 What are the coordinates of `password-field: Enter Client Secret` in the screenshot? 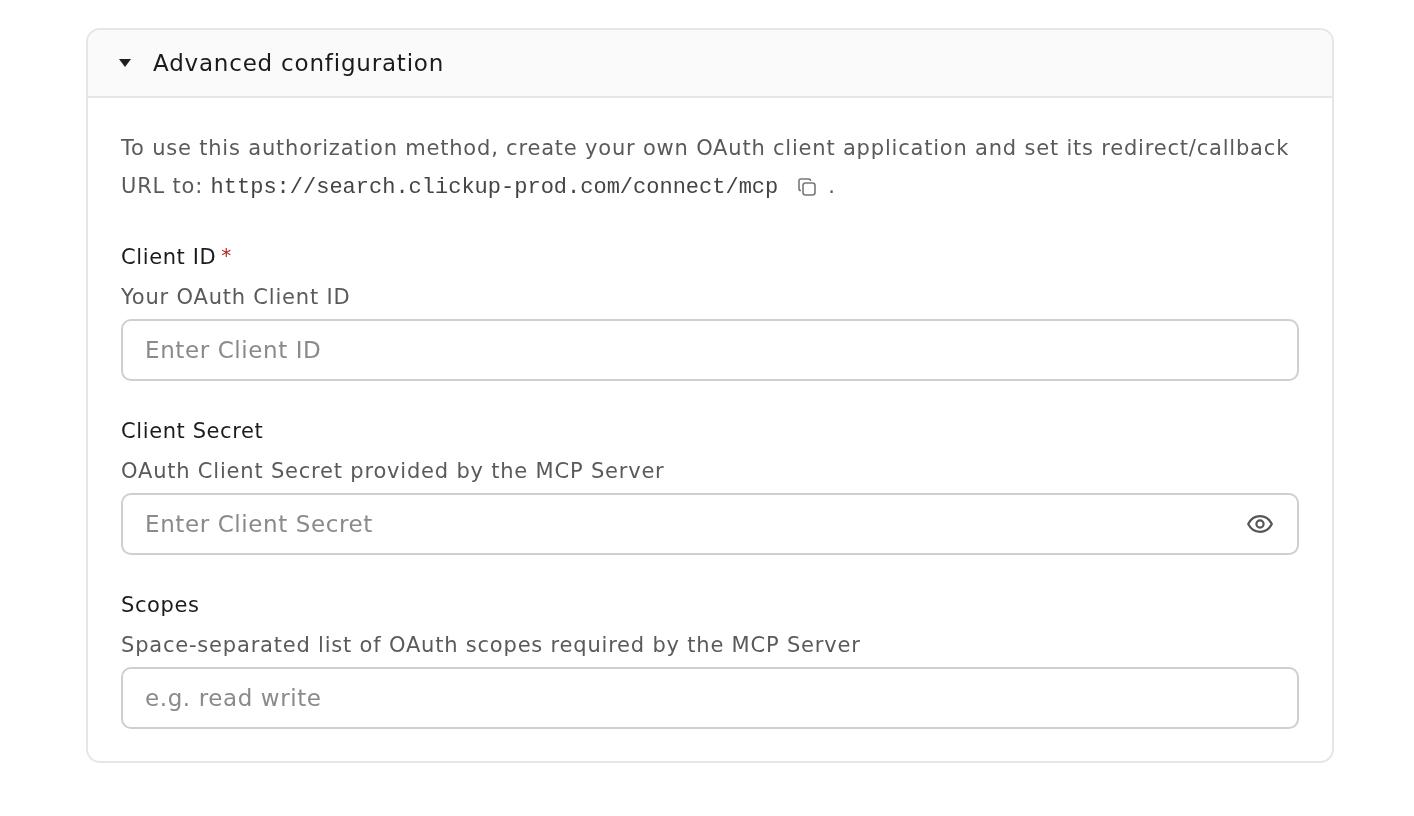 It's located at (710, 524).